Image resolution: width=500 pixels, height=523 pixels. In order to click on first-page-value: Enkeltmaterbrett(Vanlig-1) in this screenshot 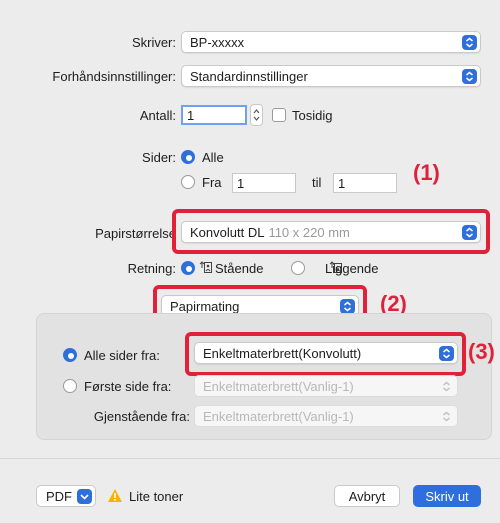, I will do `click(278, 386)`.